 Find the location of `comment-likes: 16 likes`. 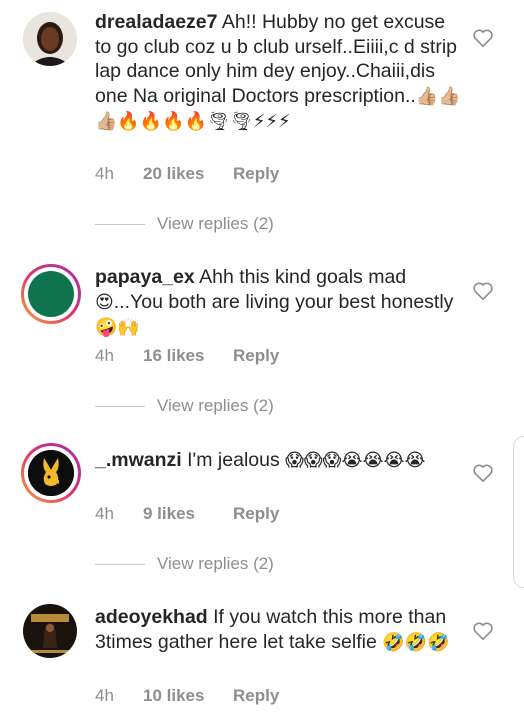

comment-likes: 16 likes is located at coordinates (188, 356).